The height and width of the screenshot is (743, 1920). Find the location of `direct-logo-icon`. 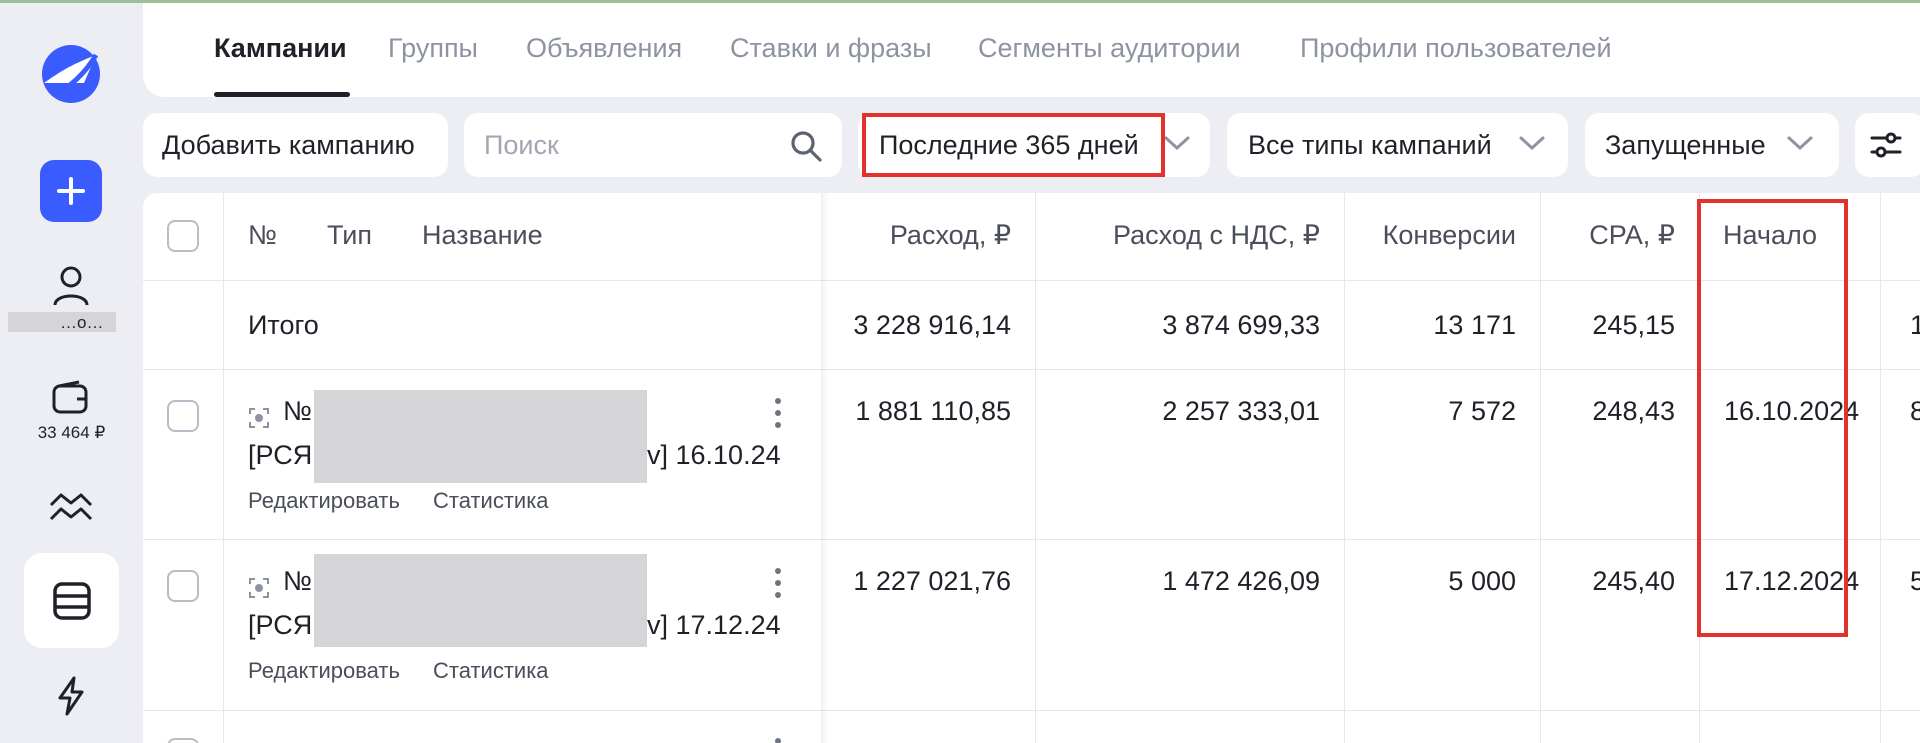

direct-logo-icon is located at coordinates (71, 74).